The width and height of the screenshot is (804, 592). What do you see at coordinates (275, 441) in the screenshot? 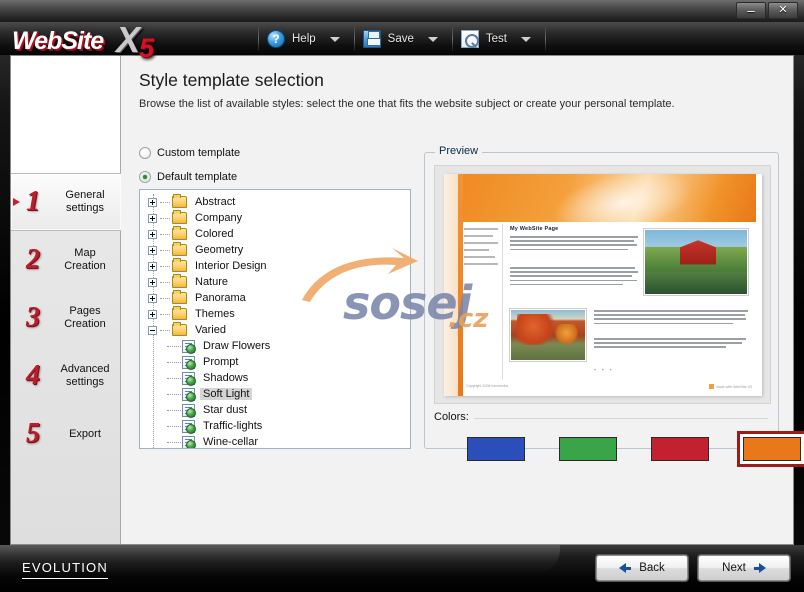
I see `tree-item-wine-cellar: Wine-cellar` at bounding box center [275, 441].